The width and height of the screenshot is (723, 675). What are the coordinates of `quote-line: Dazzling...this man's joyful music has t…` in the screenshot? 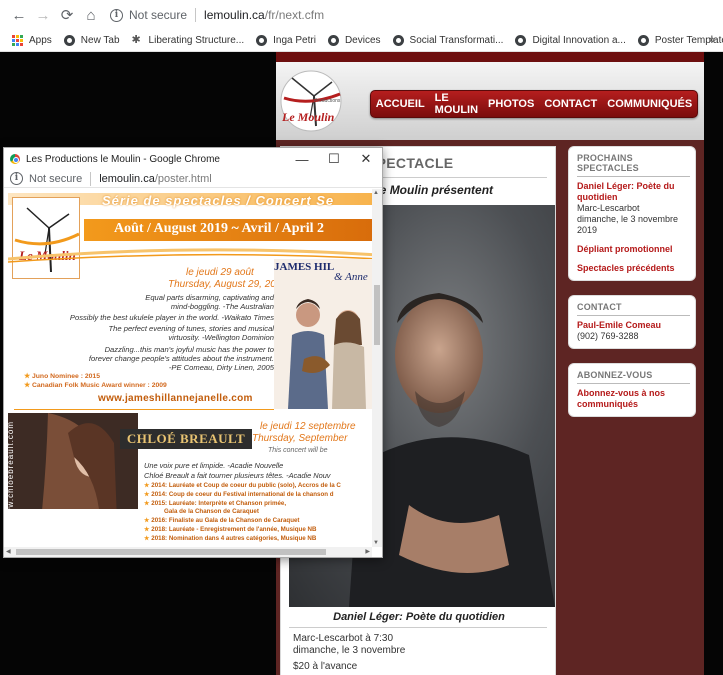 It's located at (189, 349).